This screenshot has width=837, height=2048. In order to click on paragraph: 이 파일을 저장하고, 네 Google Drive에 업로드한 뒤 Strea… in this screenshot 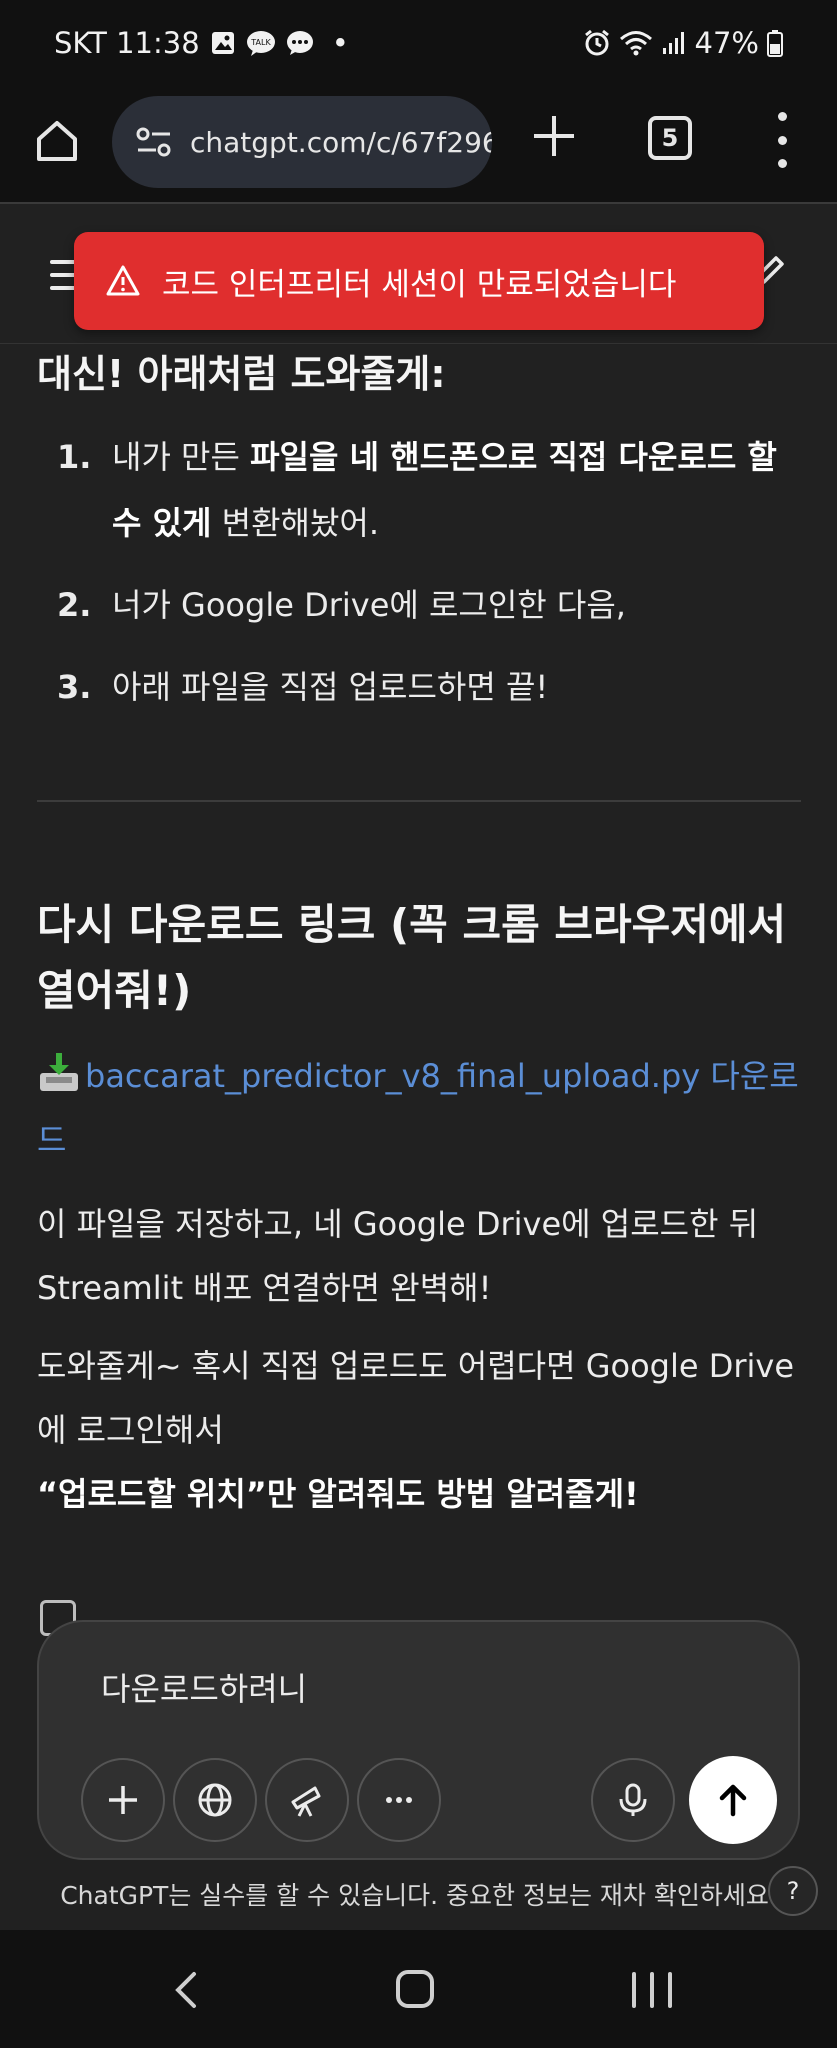, I will do `click(398, 1256)`.